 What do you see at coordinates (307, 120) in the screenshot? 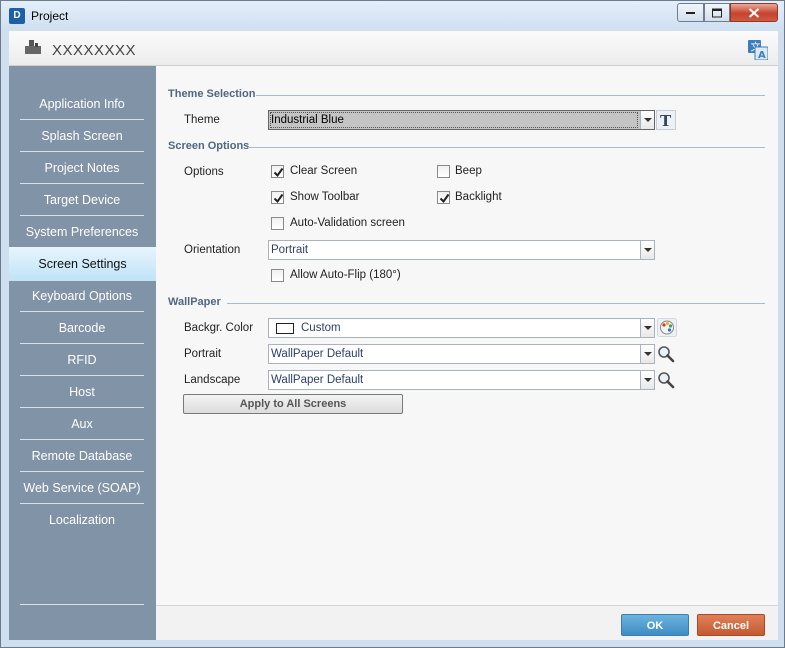
I see `theme-value: Industrial Blue` at bounding box center [307, 120].